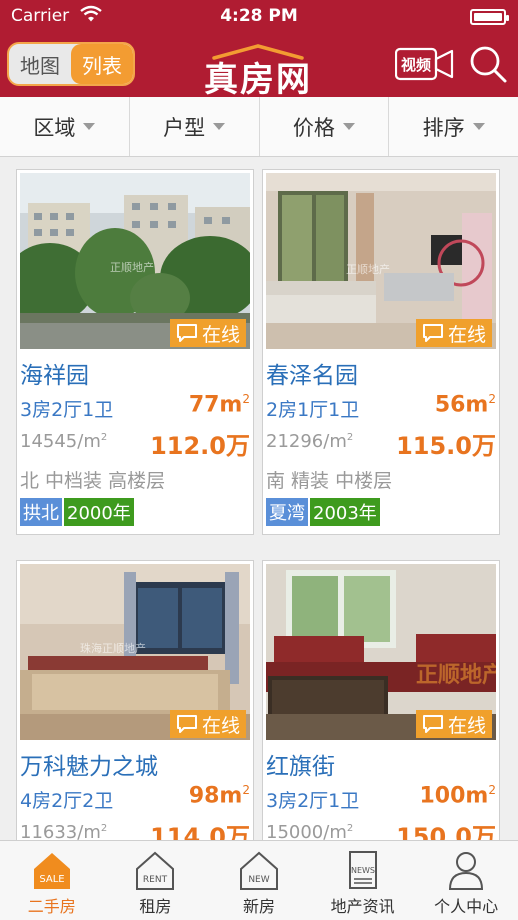 Image resolution: width=518 pixels, height=920 pixels. What do you see at coordinates (51, 906) in the screenshot?
I see `tab-label: 二手房` at bounding box center [51, 906].